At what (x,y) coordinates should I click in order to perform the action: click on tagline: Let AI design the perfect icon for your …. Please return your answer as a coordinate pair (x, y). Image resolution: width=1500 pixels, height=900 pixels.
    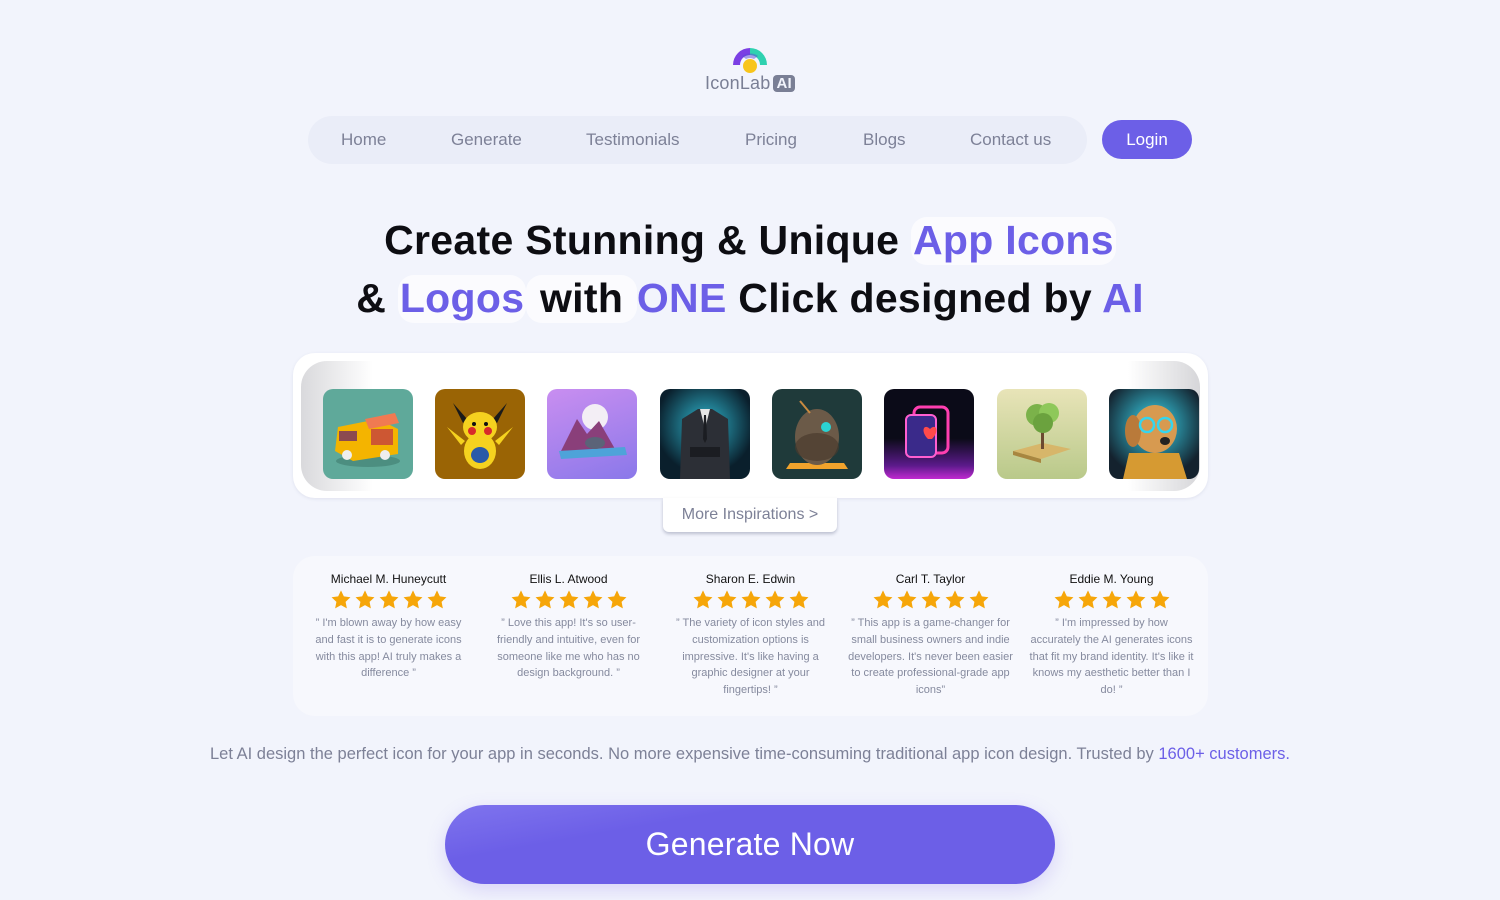
    Looking at the image, I should click on (750, 754).